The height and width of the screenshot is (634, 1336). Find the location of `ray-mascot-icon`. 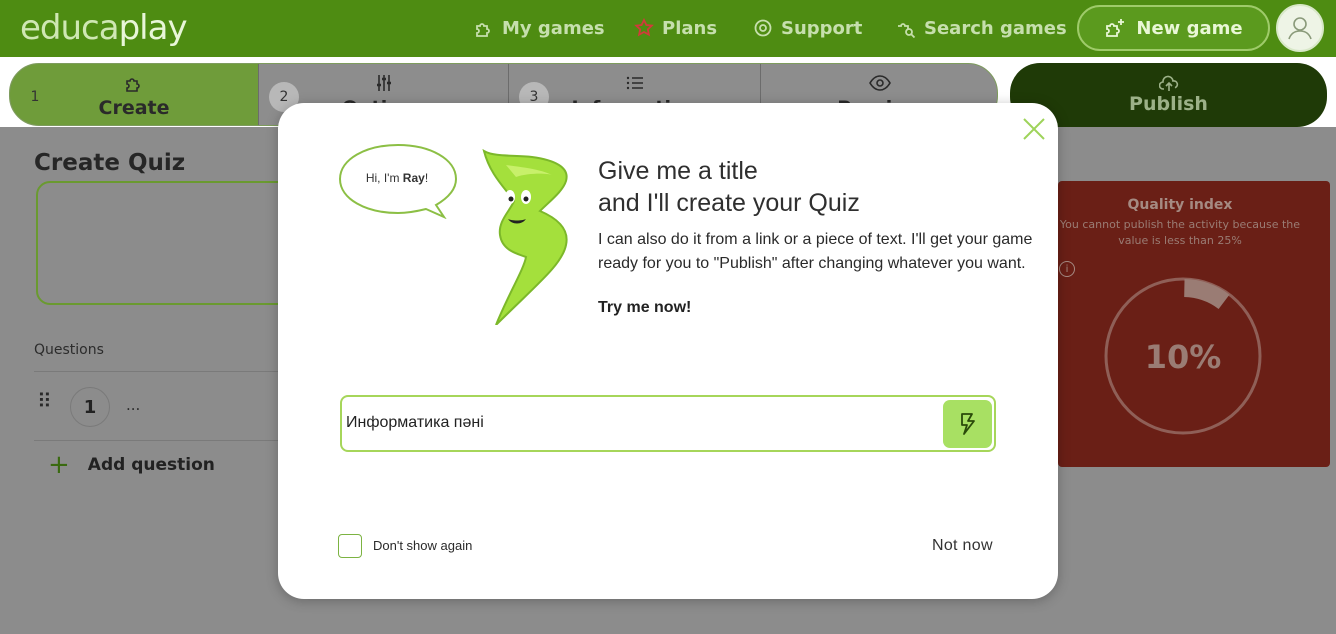

ray-mascot-icon is located at coordinates (525, 237).